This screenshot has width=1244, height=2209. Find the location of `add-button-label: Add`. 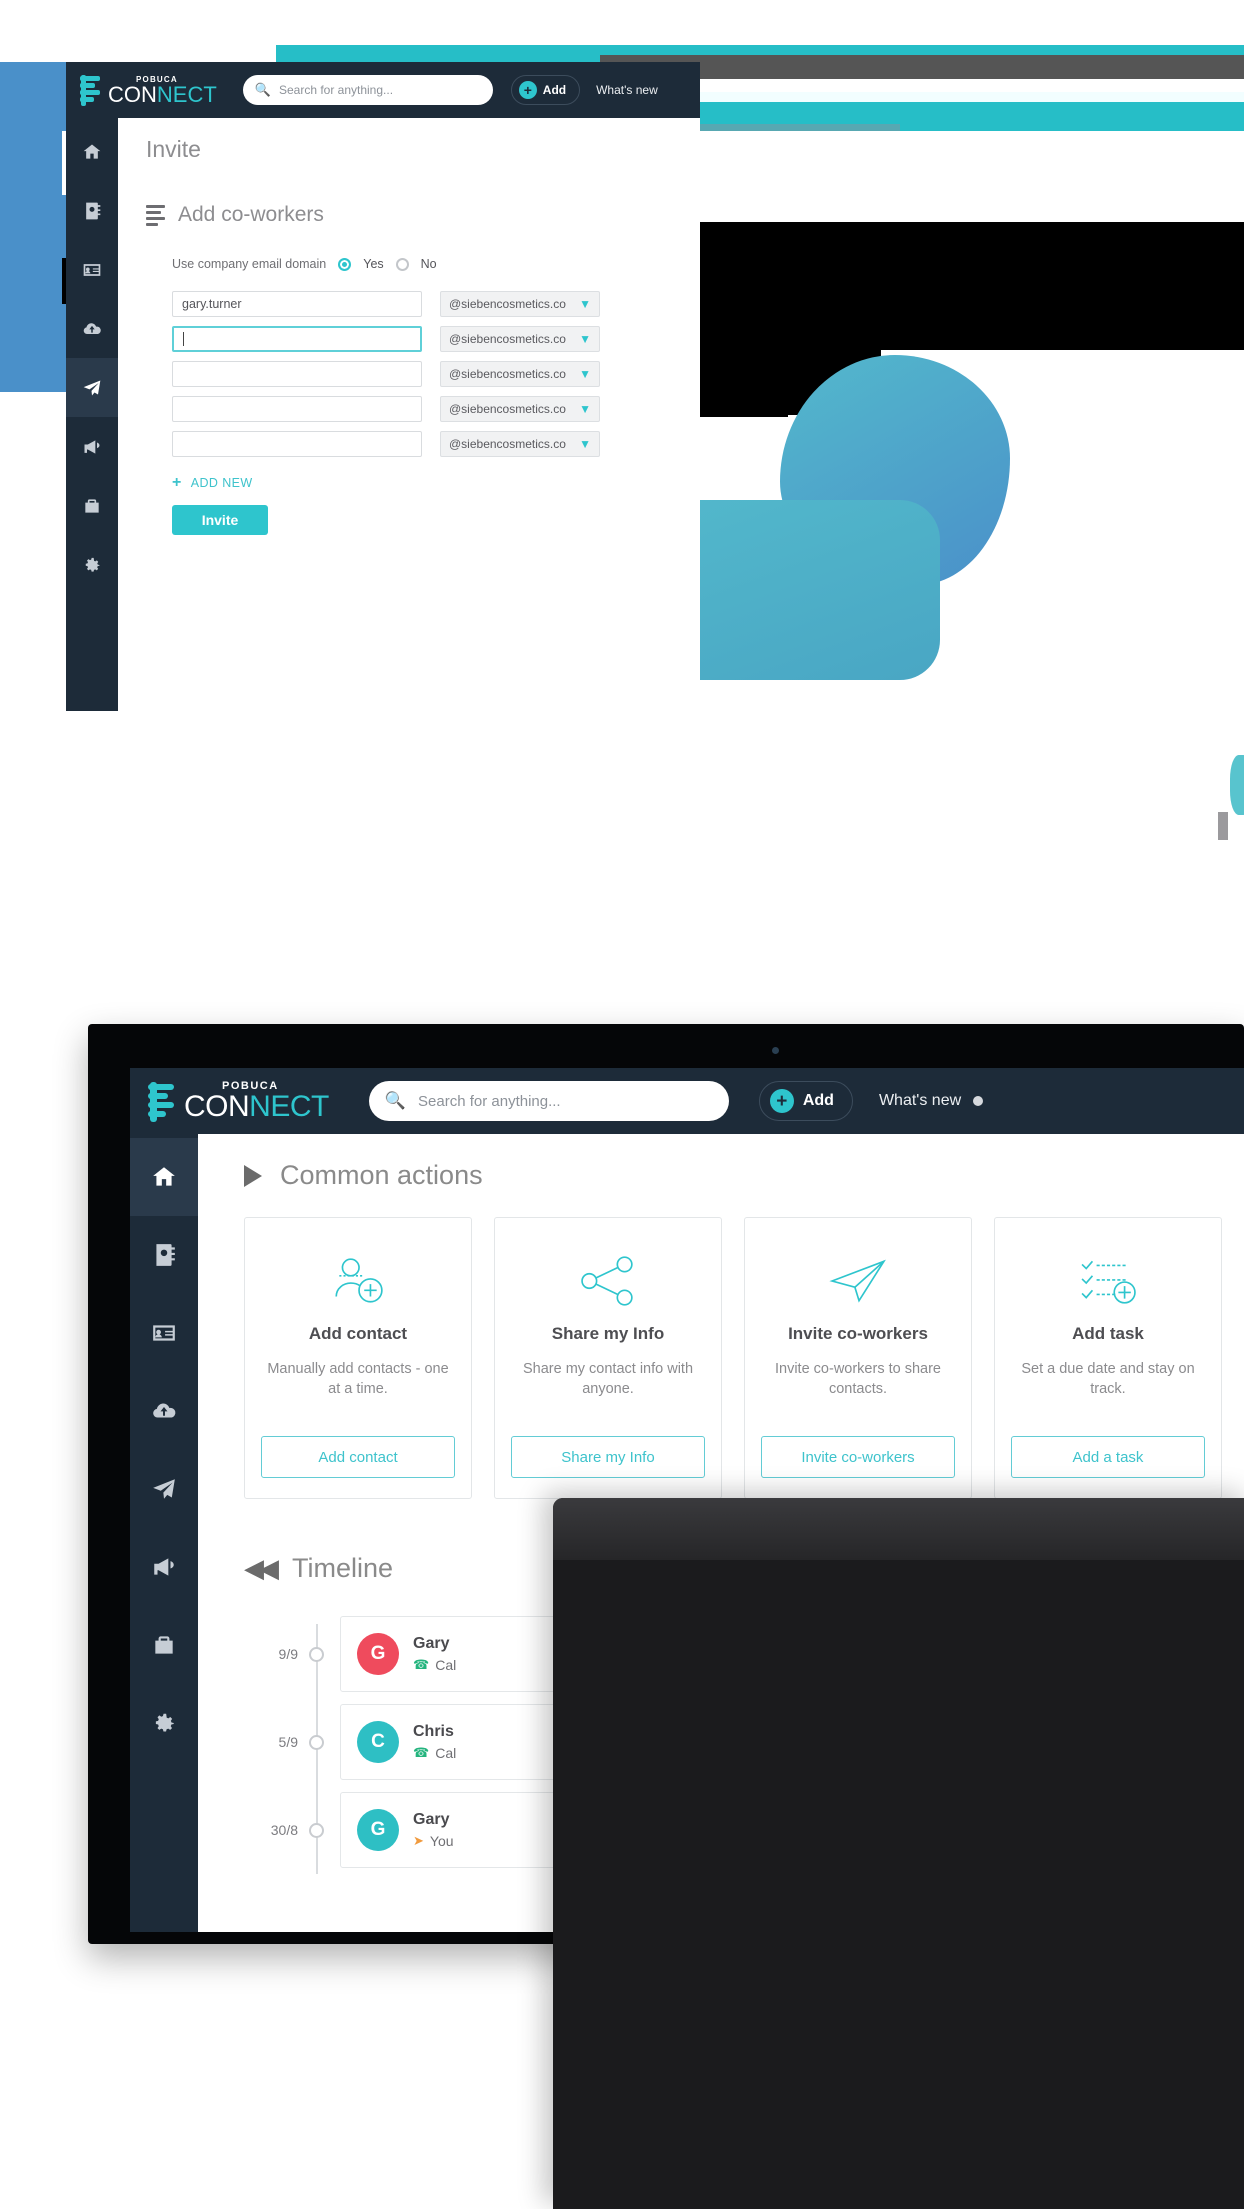

add-button-label: Add is located at coordinates (554, 90).